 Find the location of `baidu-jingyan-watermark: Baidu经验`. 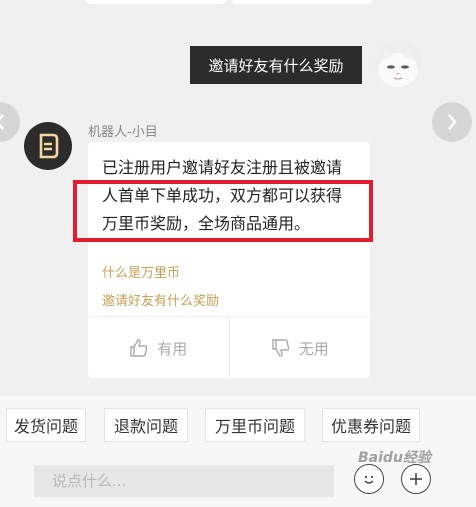

baidu-jingyan-watermark: Baidu经验 is located at coordinates (394, 458).